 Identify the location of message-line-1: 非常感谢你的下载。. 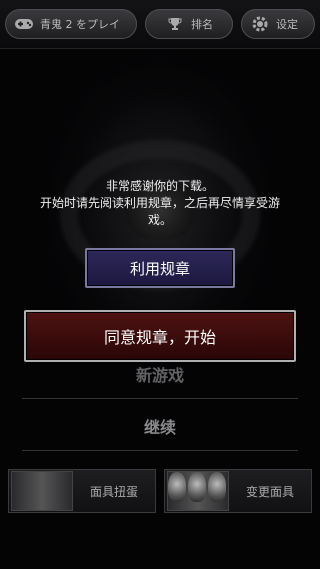
(159, 186).